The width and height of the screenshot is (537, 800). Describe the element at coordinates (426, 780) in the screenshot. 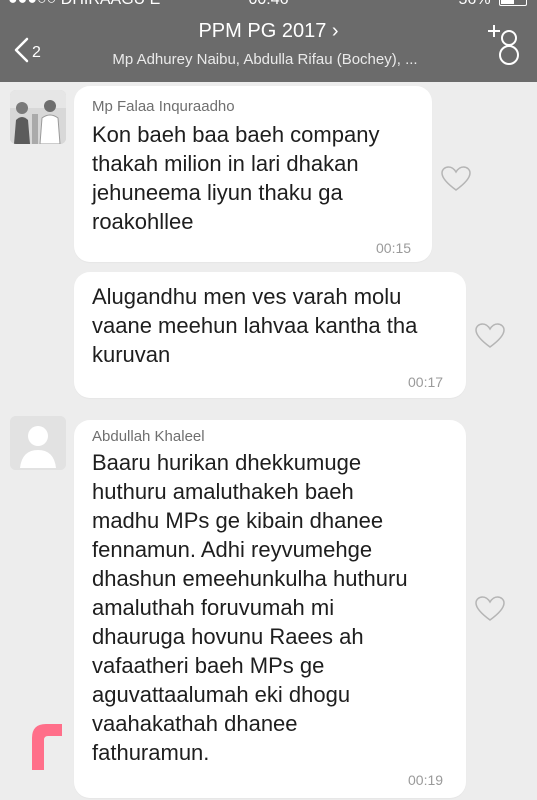

I see `message-timestamp: 00:19` at that location.